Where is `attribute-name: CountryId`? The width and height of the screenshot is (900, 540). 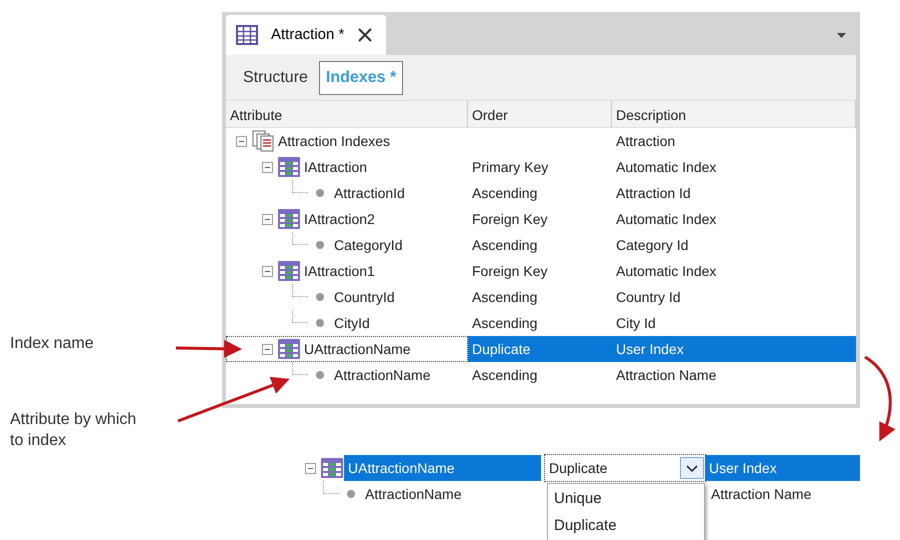
attribute-name: CountryId is located at coordinates (364, 297).